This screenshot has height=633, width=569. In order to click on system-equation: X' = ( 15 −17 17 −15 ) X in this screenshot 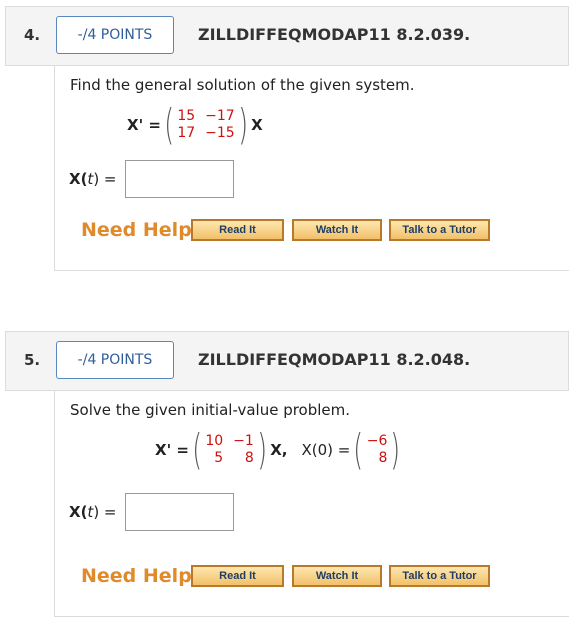, I will do `click(195, 125)`.